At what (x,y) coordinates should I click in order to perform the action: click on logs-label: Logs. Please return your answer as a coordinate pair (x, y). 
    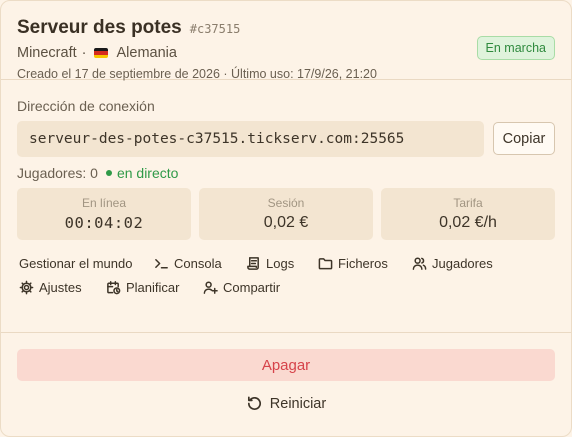
    Looking at the image, I should click on (280, 263).